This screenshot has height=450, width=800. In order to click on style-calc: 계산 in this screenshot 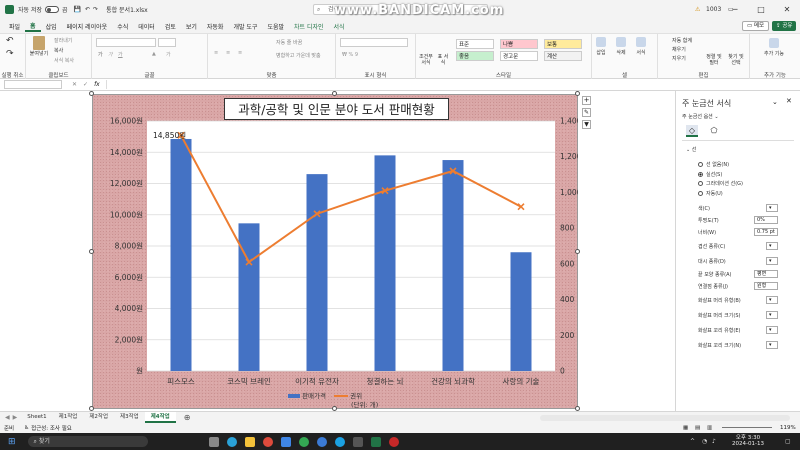, I will do `click(563, 56)`.